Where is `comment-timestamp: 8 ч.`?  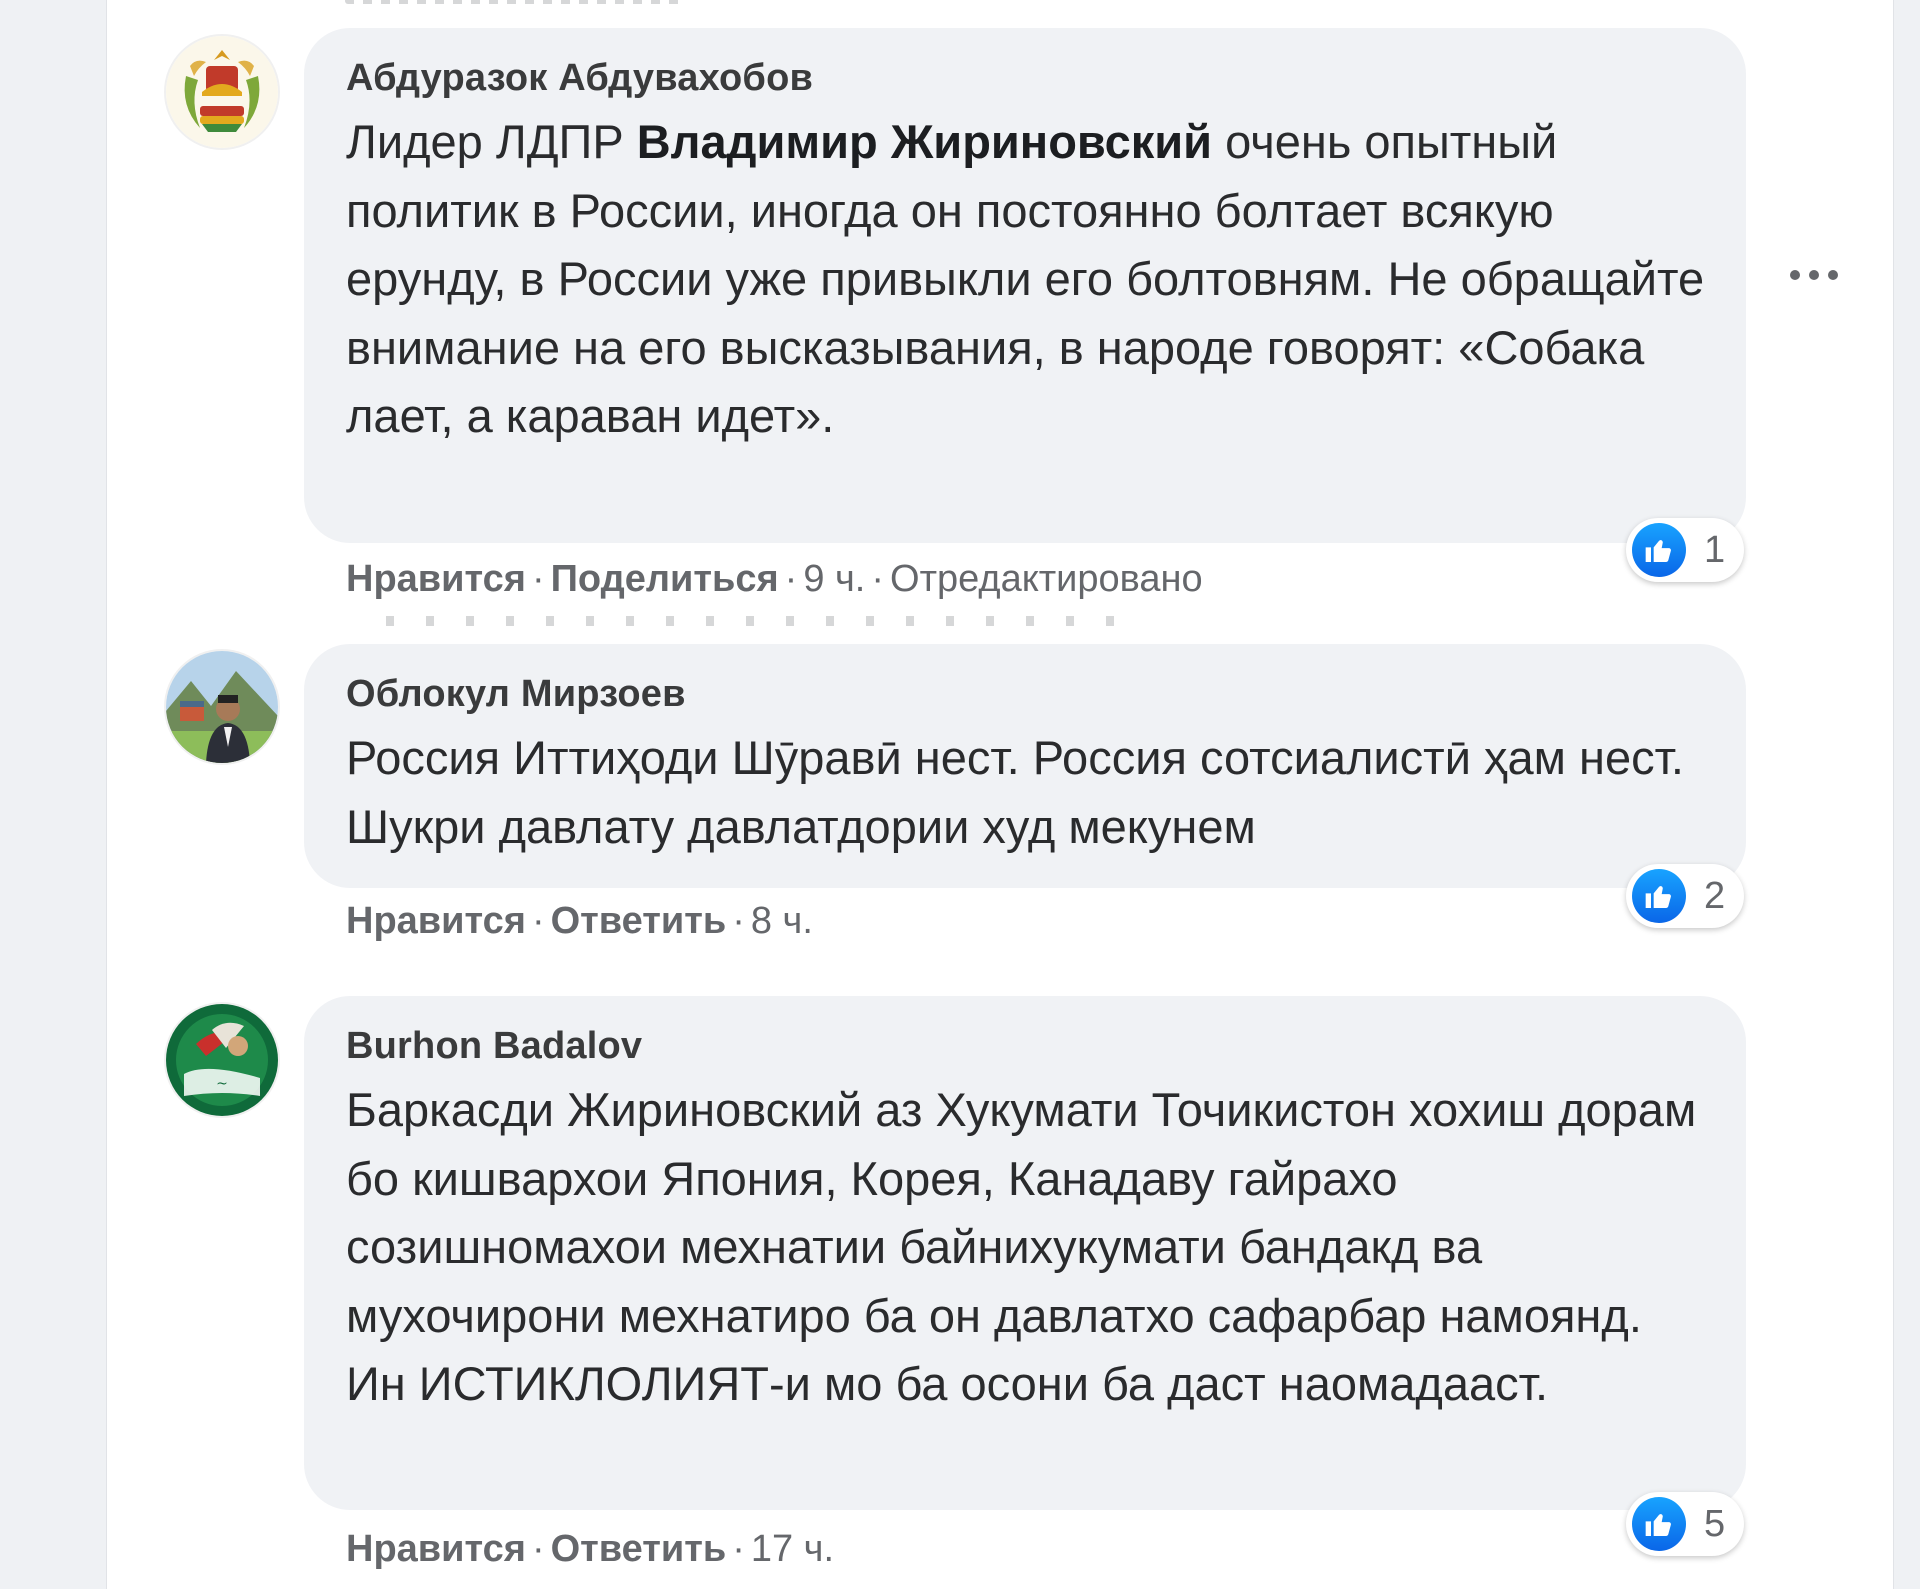 comment-timestamp: 8 ч. is located at coordinates (782, 921).